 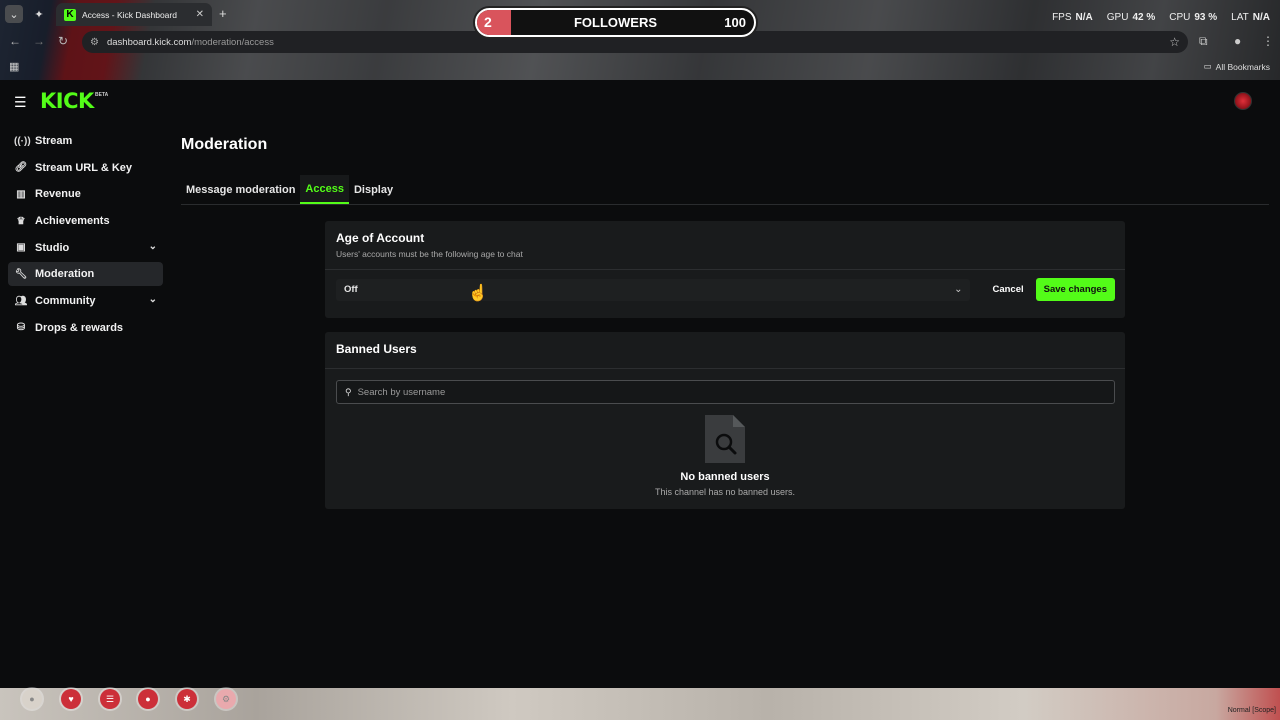 I want to click on sidebar-item-drops-rewards: ⛁ Drops & rewards, so click(x=85, y=328).